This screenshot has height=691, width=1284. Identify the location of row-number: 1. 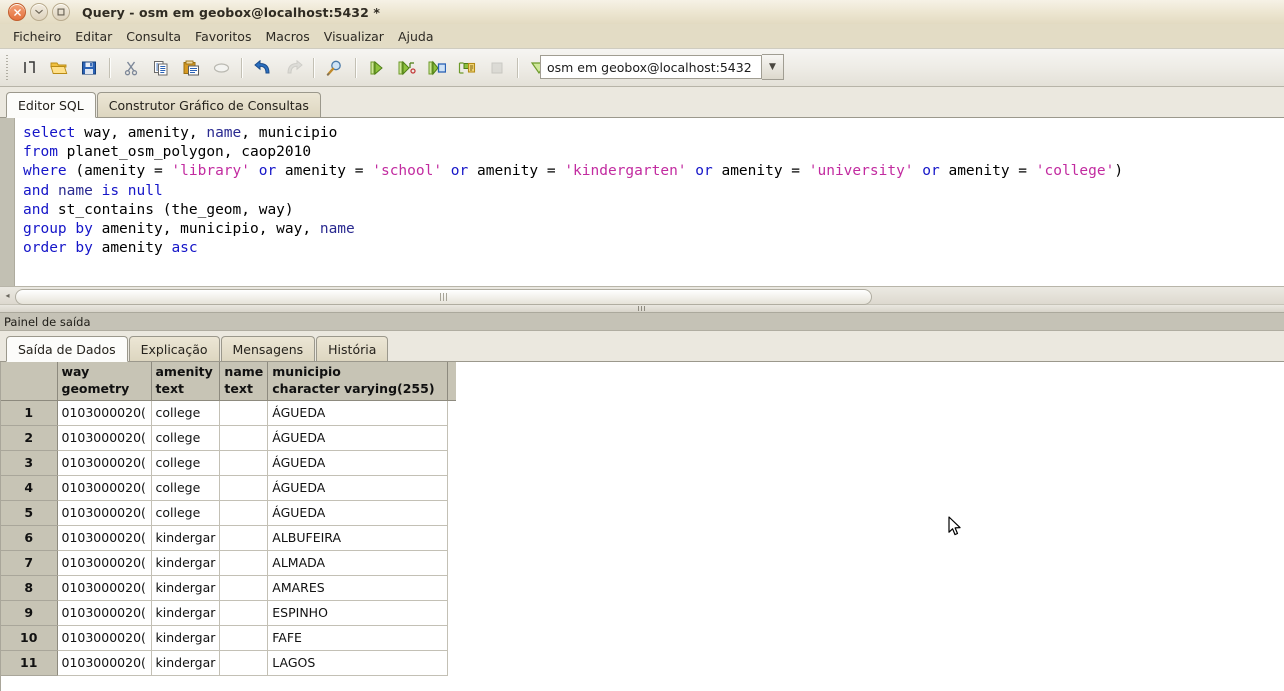
(29, 413).